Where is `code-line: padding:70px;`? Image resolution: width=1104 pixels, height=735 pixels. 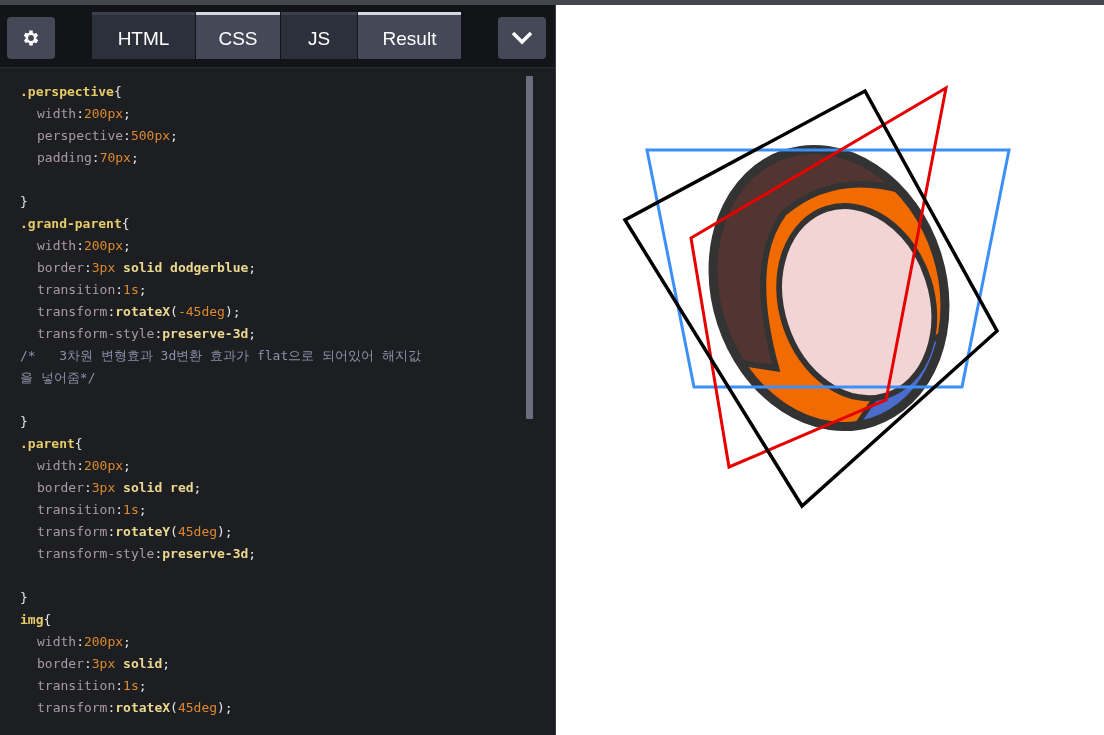 code-line: padding:70px; is located at coordinates (88, 157).